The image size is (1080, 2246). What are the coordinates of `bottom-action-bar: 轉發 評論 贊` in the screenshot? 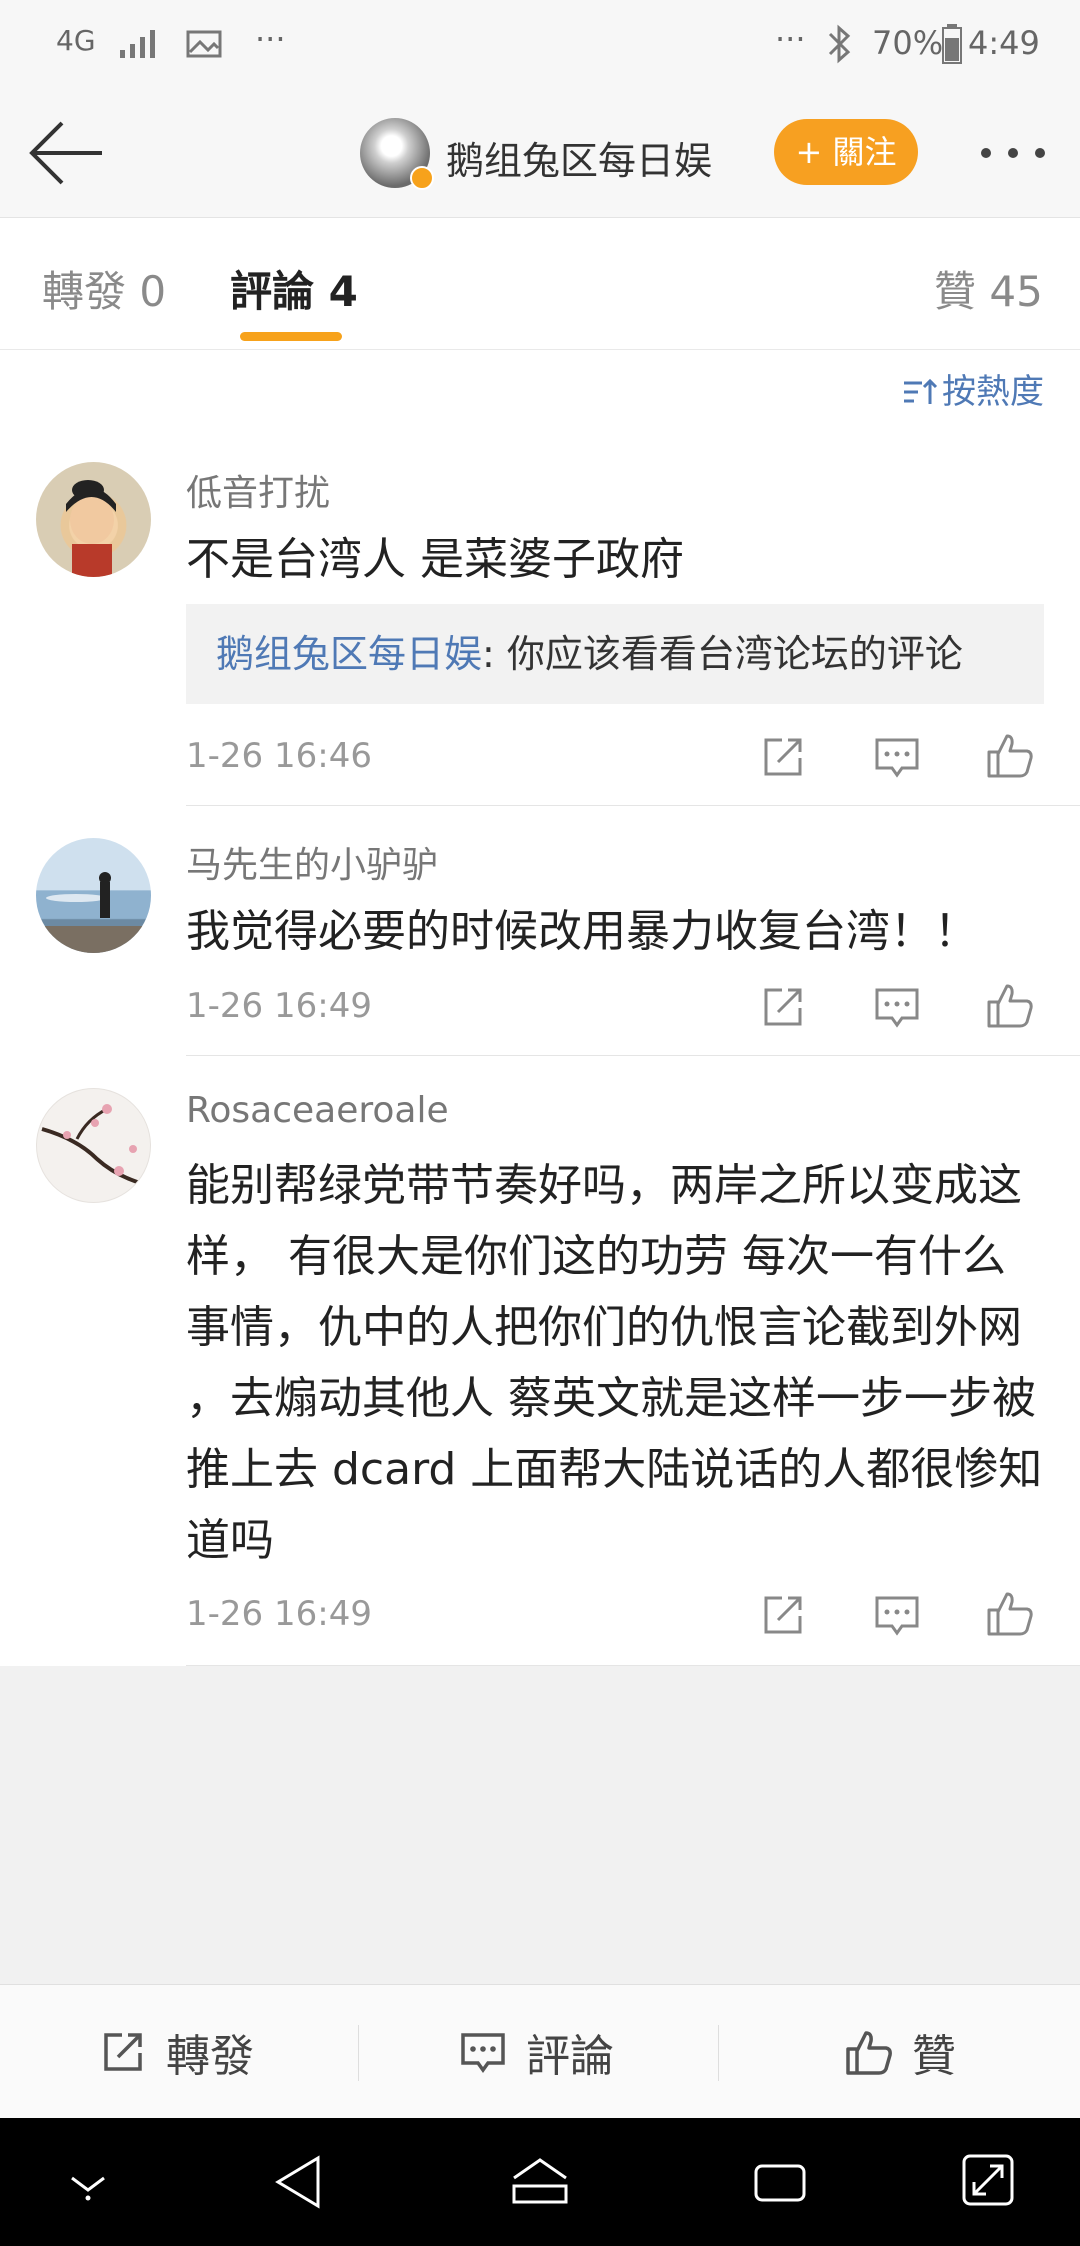 It's located at (540, 2051).